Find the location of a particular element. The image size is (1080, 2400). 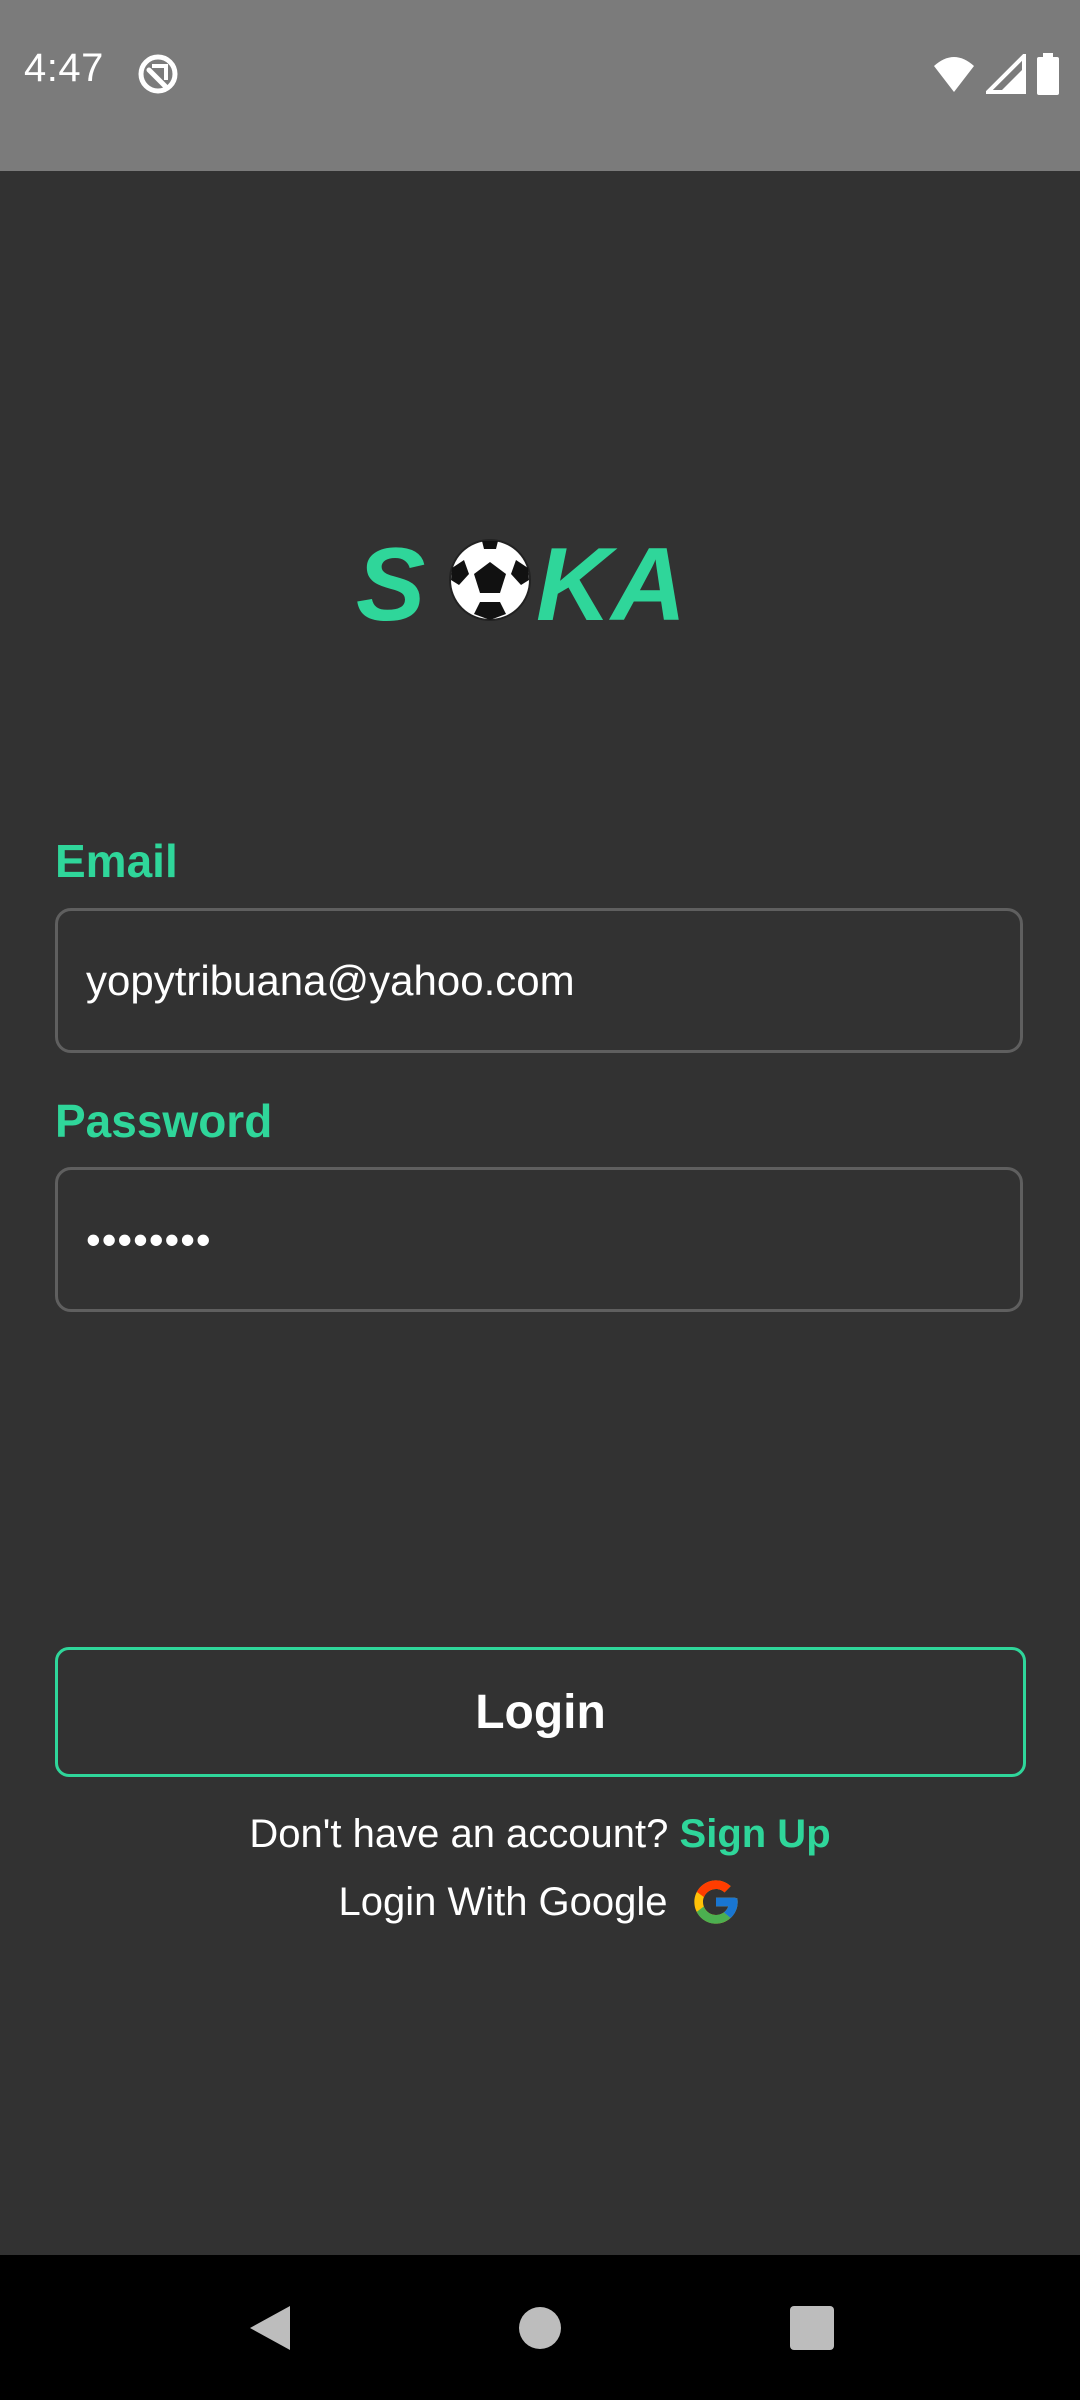

signup-prompt-line: Don't have an account? Sign Up is located at coordinates (540, 1834).